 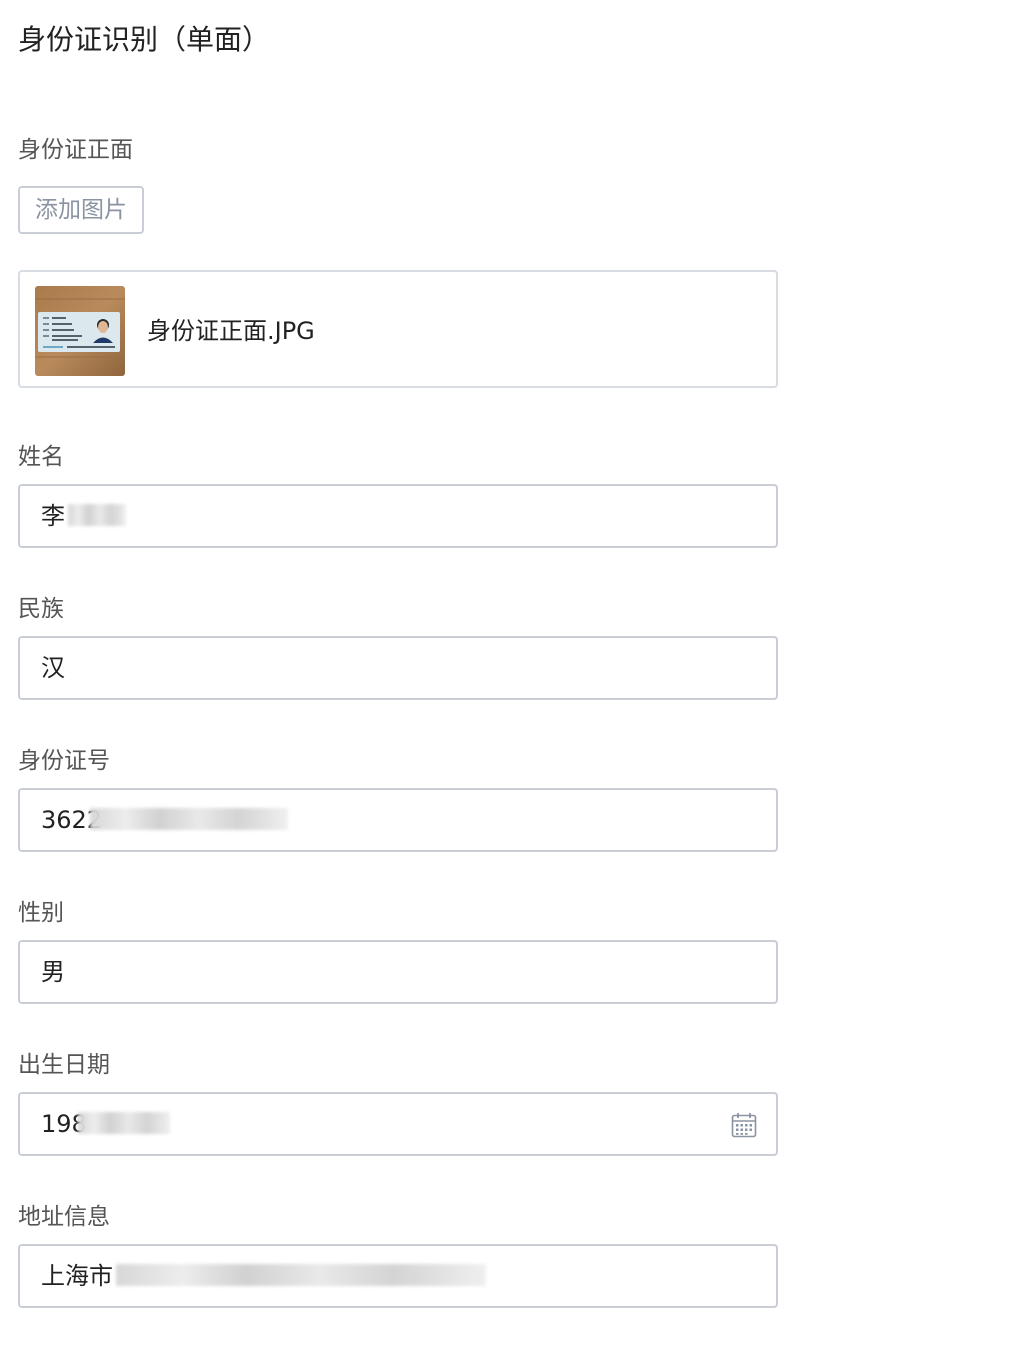 I want to click on gender-label: 性别, so click(x=41, y=913).